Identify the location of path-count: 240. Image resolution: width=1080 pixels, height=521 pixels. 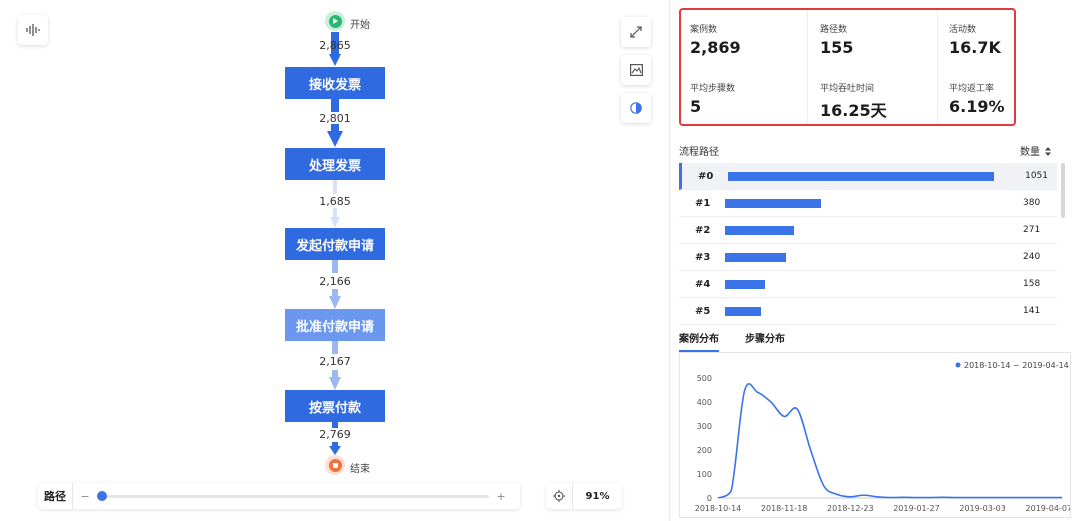
(1032, 257).